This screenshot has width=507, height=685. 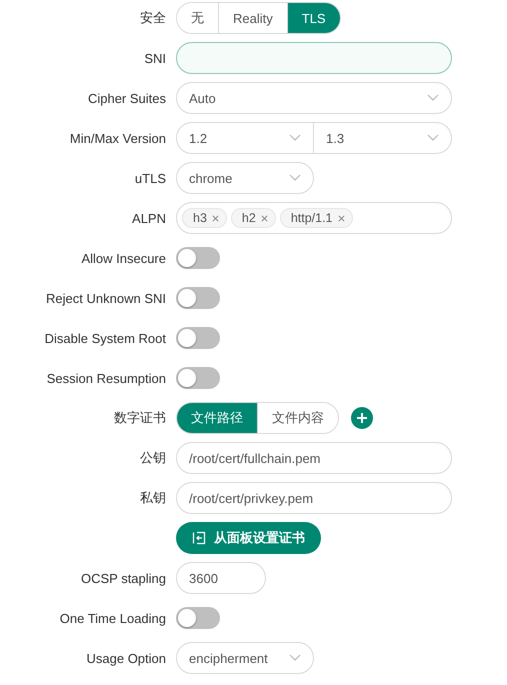 I want to click on field-label: Session Resumption, so click(x=106, y=378).